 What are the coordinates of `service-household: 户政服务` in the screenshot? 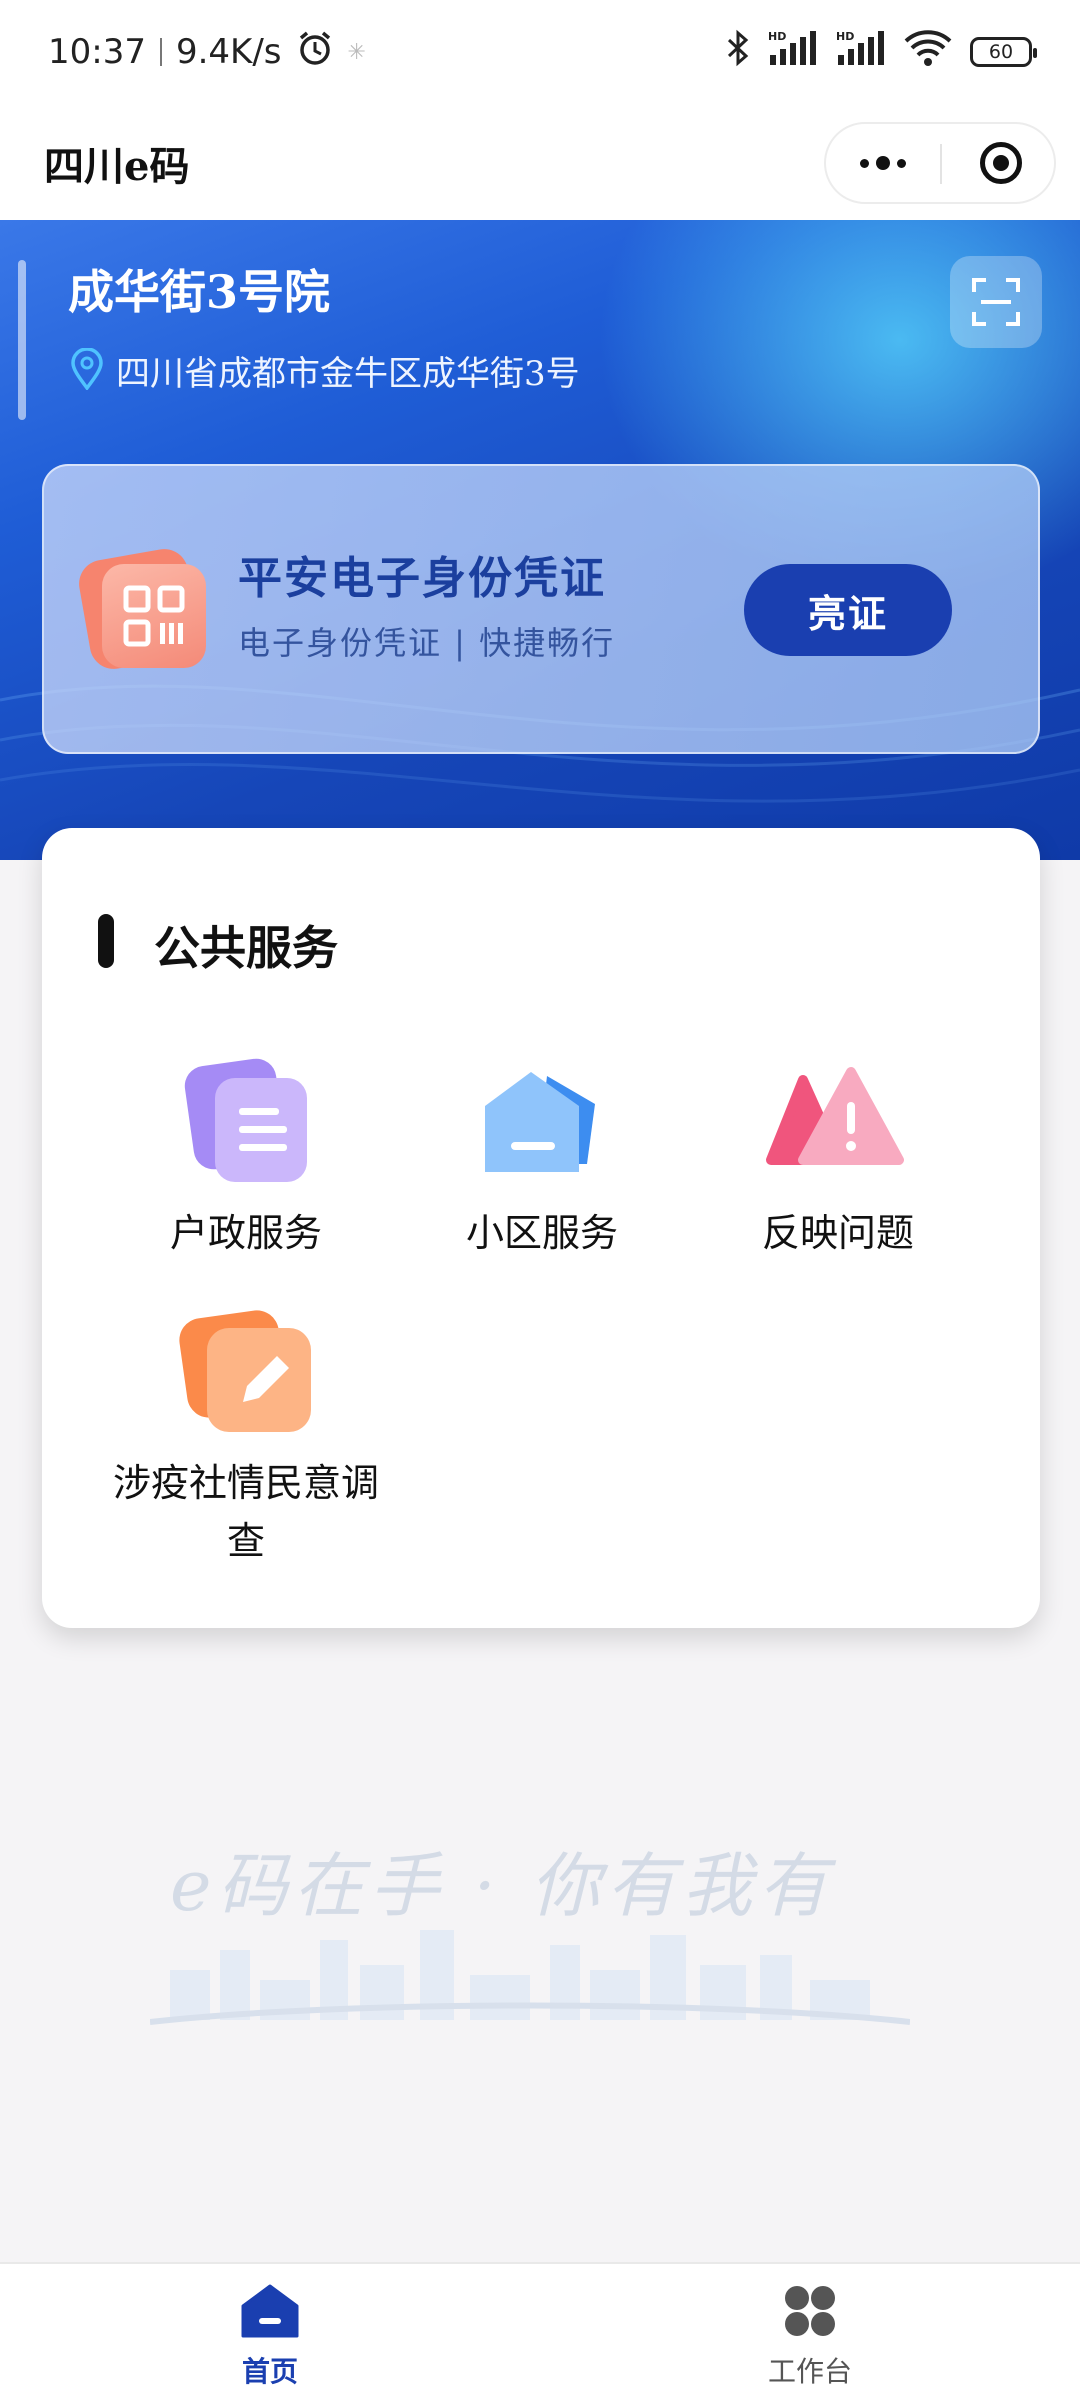 It's located at (246, 1159).